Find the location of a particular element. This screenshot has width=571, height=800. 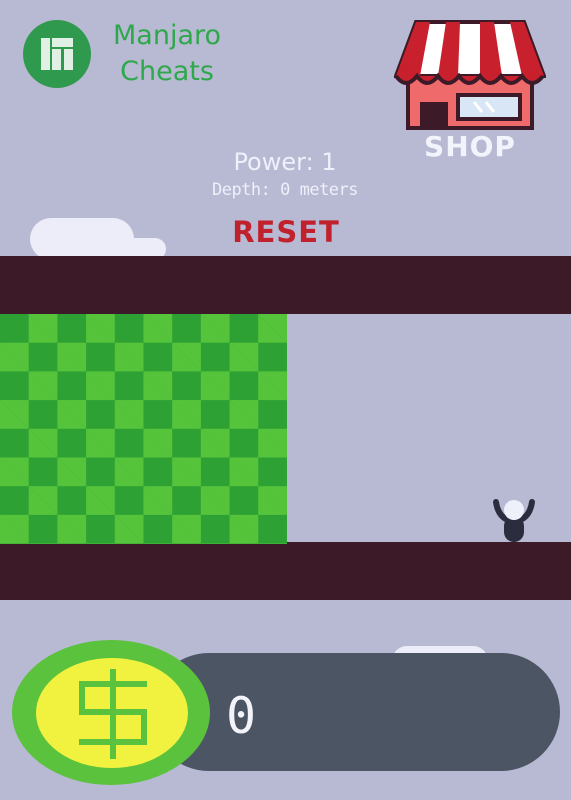

storefront-icon is located at coordinates (470, 75).